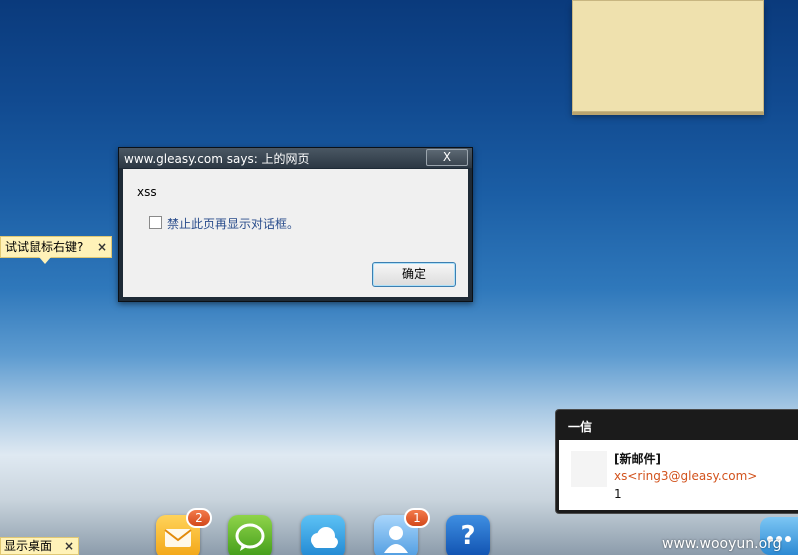  I want to click on dialog-titlebar: www.gleasy.com says: 上的网页 X, so click(295, 158).